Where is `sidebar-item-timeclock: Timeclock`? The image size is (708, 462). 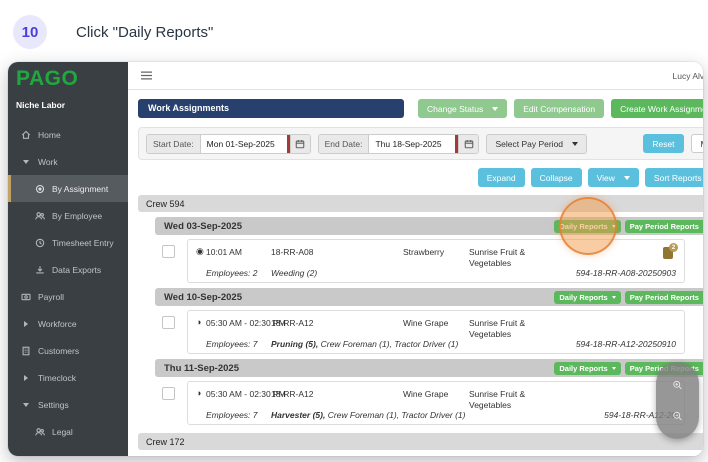
sidebar-item-timeclock: Timeclock is located at coordinates (68, 377).